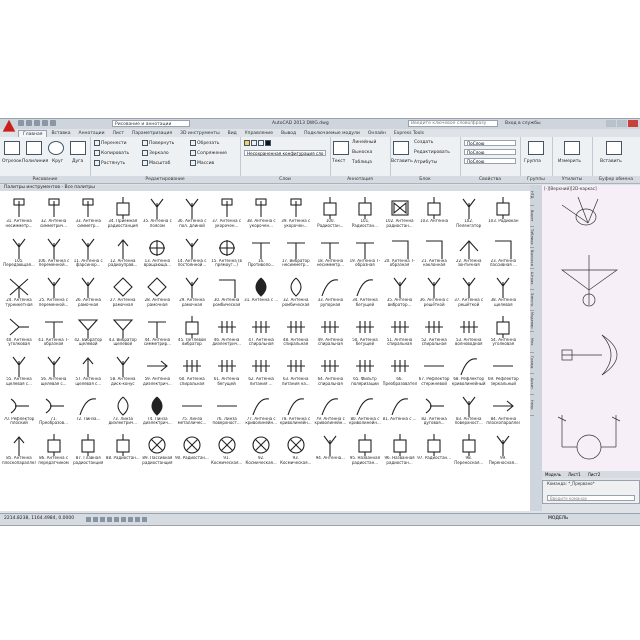 The height and width of the screenshot is (640, 640). What do you see at coordinates (78, 148) in the screenshot?
I see `arc-icon` at bounding box center [78, 148].